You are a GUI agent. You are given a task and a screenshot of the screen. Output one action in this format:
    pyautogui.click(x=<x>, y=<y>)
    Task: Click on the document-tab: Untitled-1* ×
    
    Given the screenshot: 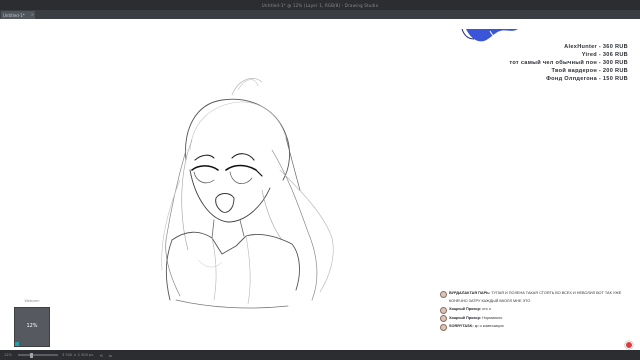 What is the action you would take?
    pyautogui.click(x=18, y=15)
    